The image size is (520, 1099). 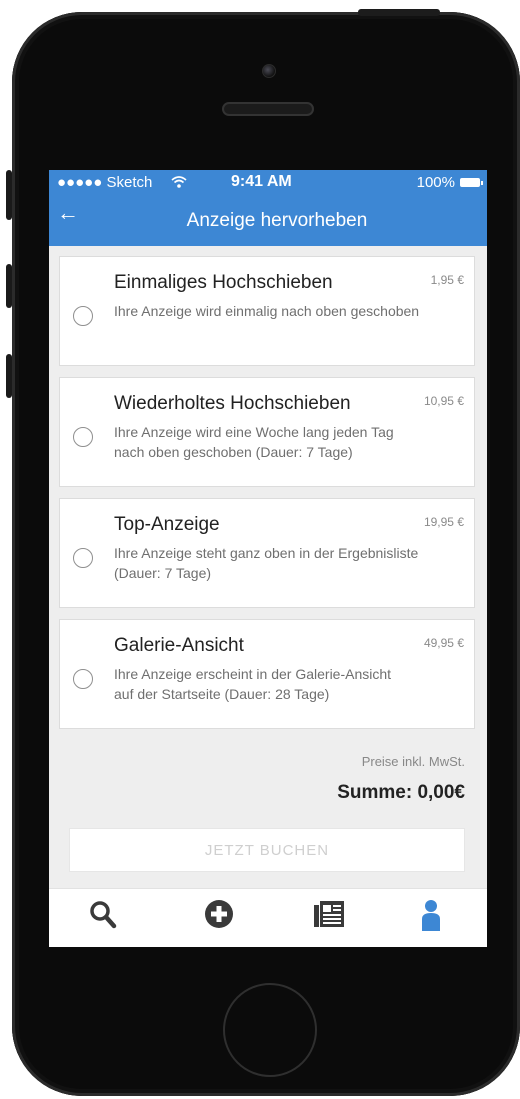 What do you see at coordinates (447, 280) in the screenshot?
I see `option-price: 1,95 €` at bounding box center [447, 280].